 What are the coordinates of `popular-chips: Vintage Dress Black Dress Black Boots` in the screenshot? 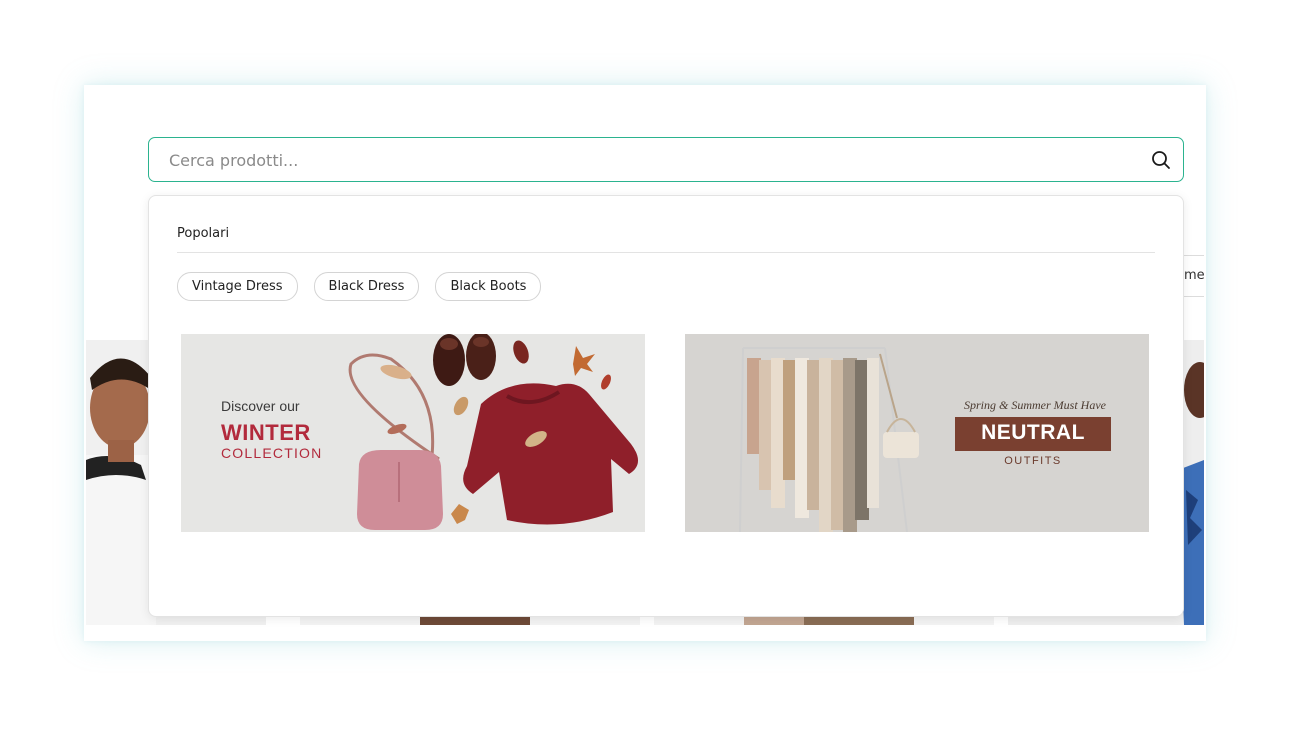 It's located at (359, 286).